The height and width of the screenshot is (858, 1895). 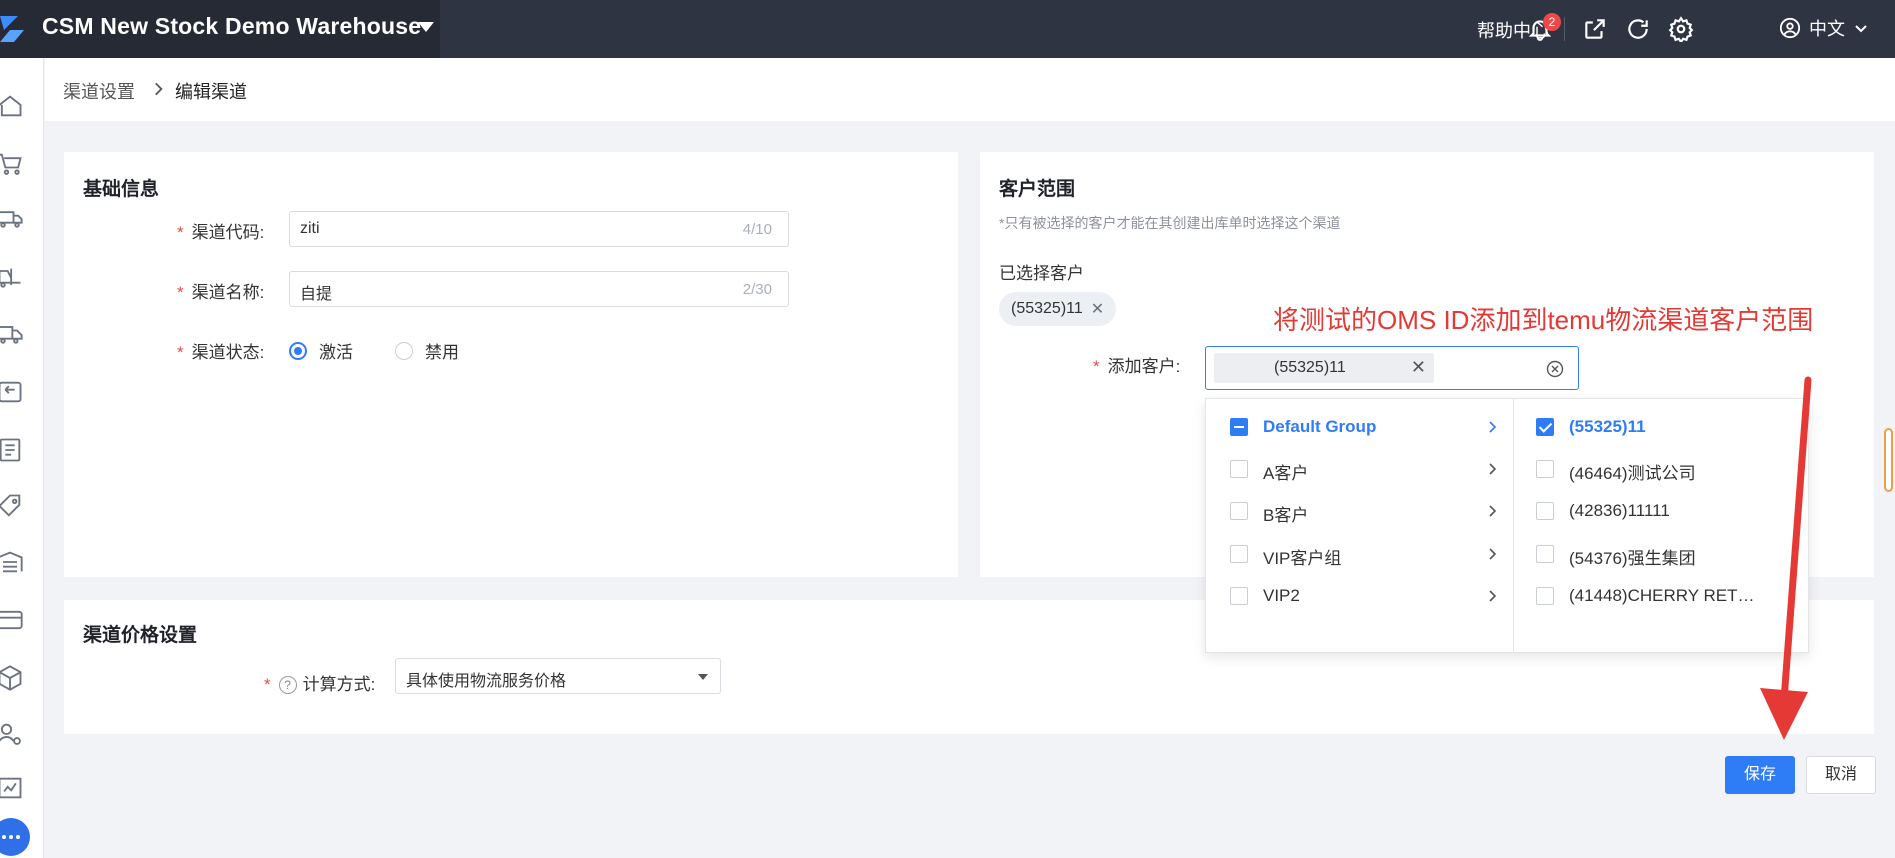 What do you see at coordinates (15, 837) in the screenshot?
I see `chat-icon` at bounding box center [15, 837].